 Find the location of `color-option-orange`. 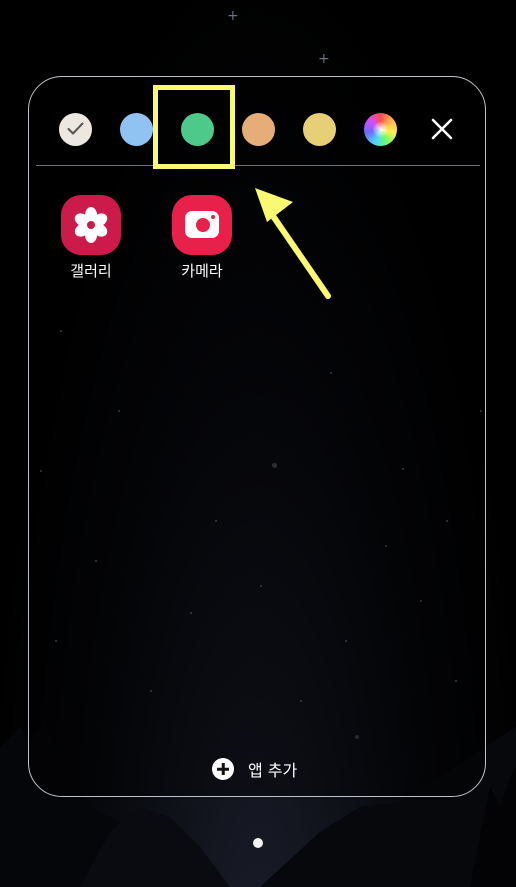

color-option-orange is located at coordinates (258, 129).